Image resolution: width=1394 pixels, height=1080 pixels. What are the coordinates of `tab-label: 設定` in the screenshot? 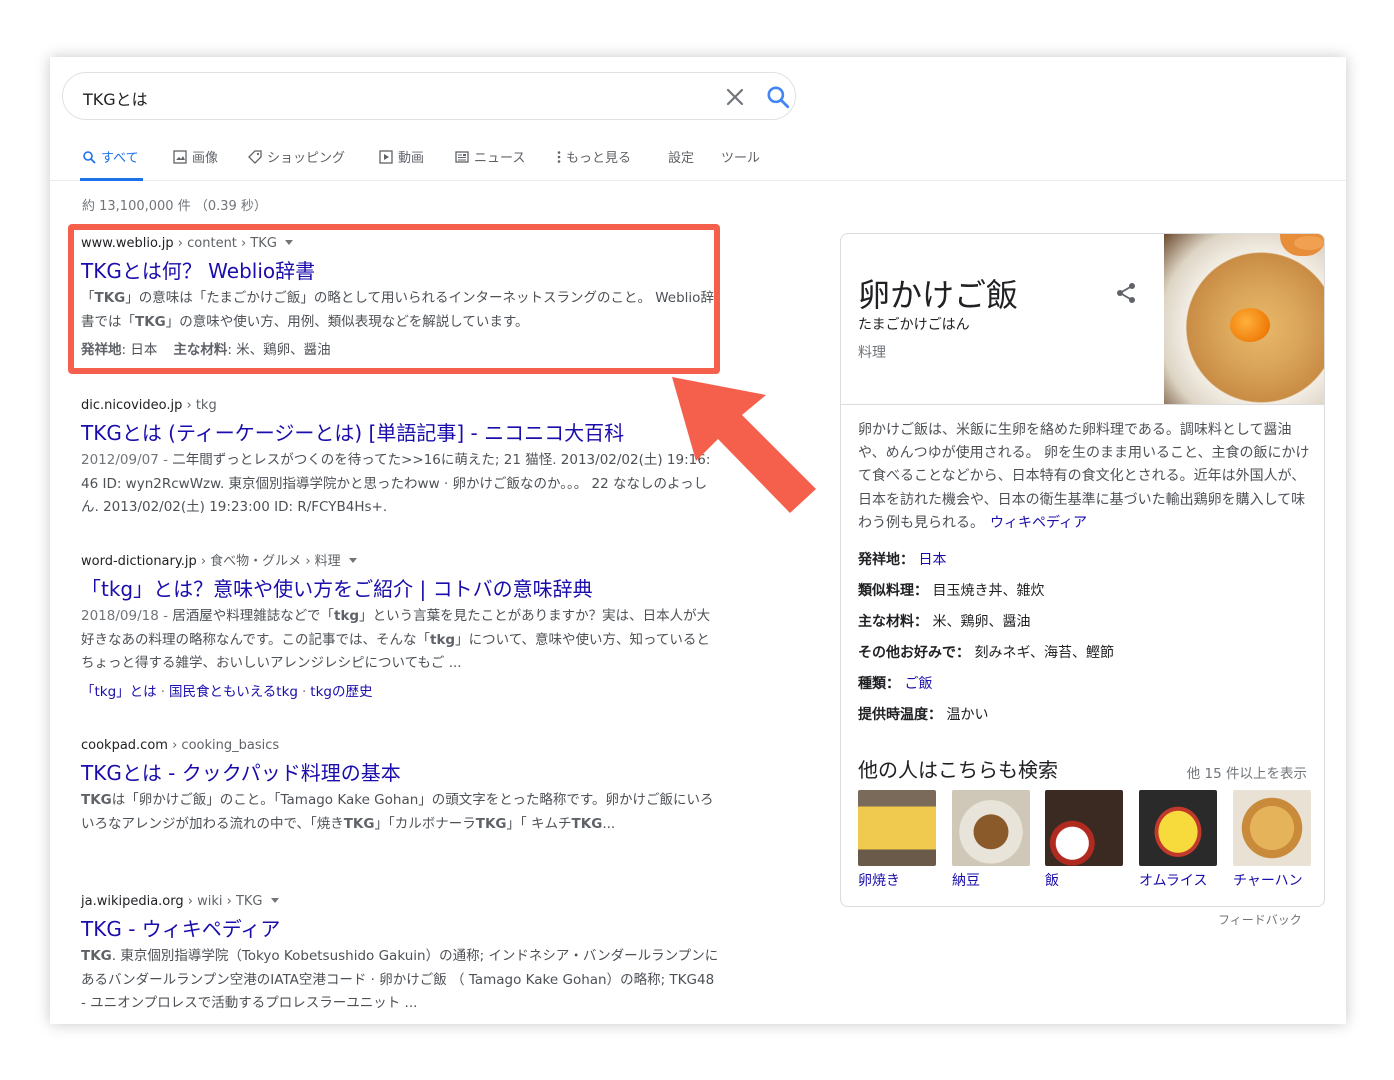 It's located at (681, 158).